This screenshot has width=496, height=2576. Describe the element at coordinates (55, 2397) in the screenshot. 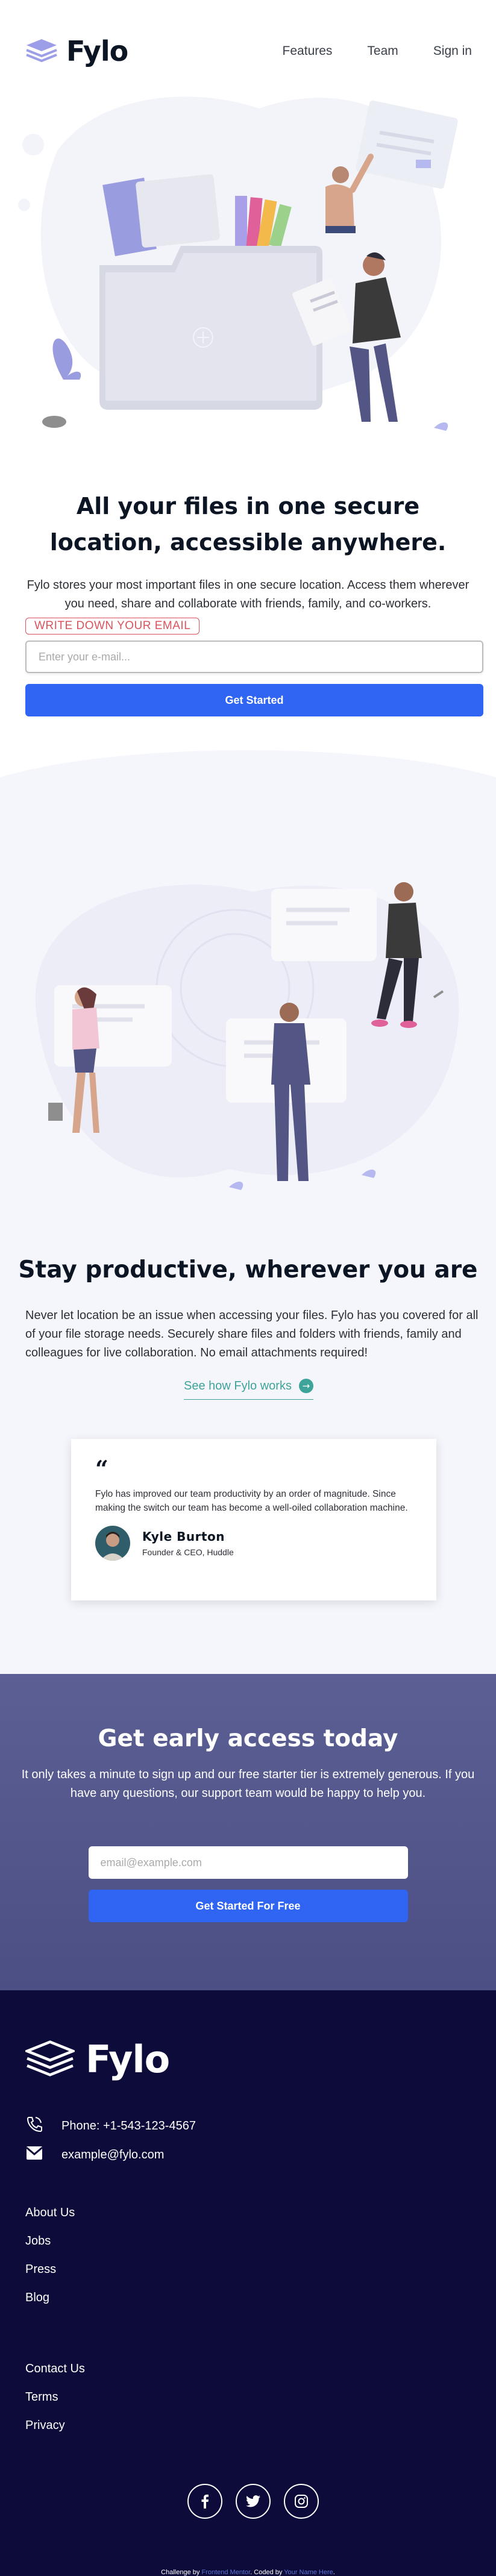

I see `footer-link-terms: Terms` at that location.